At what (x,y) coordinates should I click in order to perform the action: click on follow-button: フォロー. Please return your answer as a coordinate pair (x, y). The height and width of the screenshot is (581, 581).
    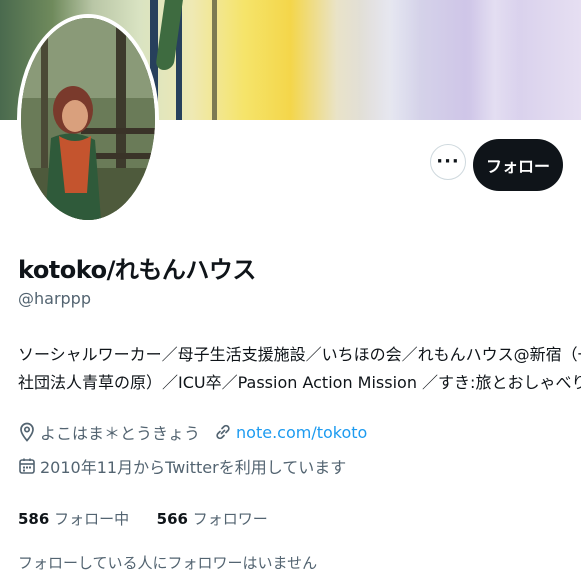
    Looking at the image, I should click on (518, 165).